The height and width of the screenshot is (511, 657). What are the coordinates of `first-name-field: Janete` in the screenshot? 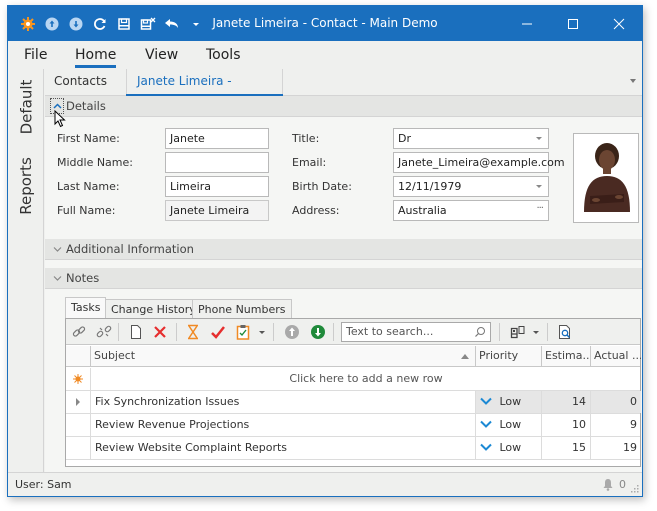 It's located at (217, 138).